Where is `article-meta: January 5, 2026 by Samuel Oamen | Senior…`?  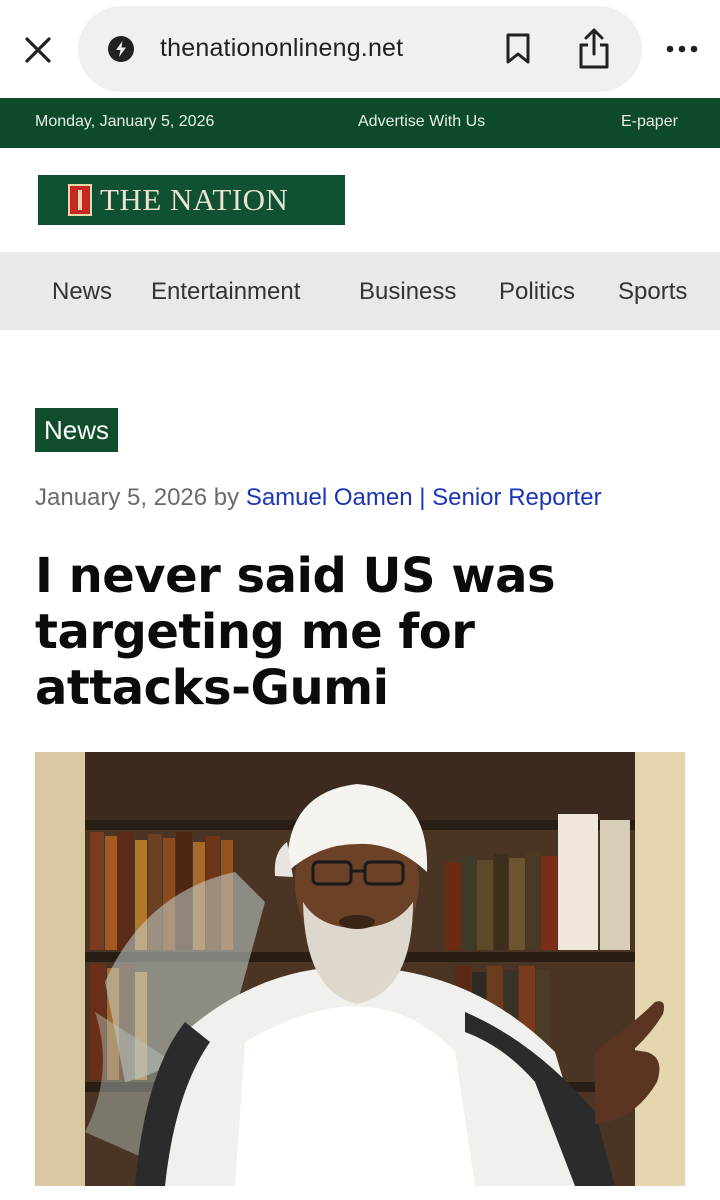 article-meta: January 5, 2026 by Samuel Oamen | Senior… is located at coordinates (318, 498).